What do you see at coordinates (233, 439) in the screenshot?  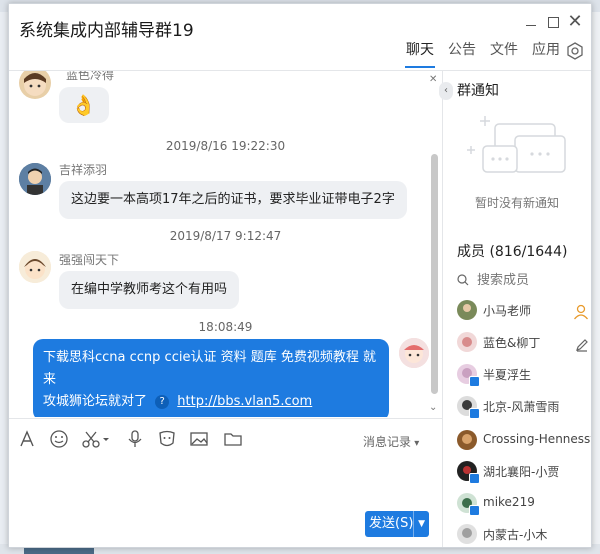 I see `folder-icon` at bounding box center [233, 439].